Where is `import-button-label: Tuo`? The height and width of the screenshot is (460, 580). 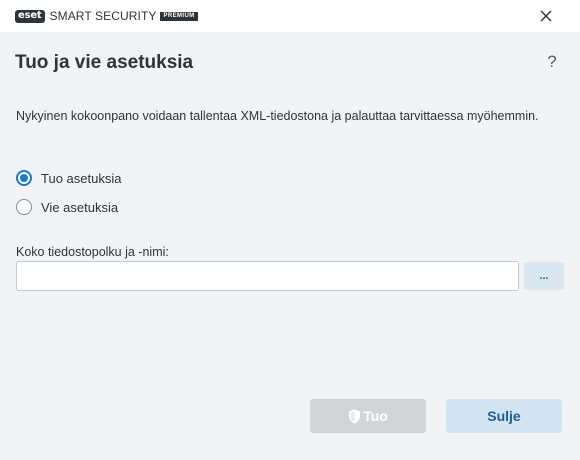 import-button-label: Tuo is located at coordinates (375, 416).